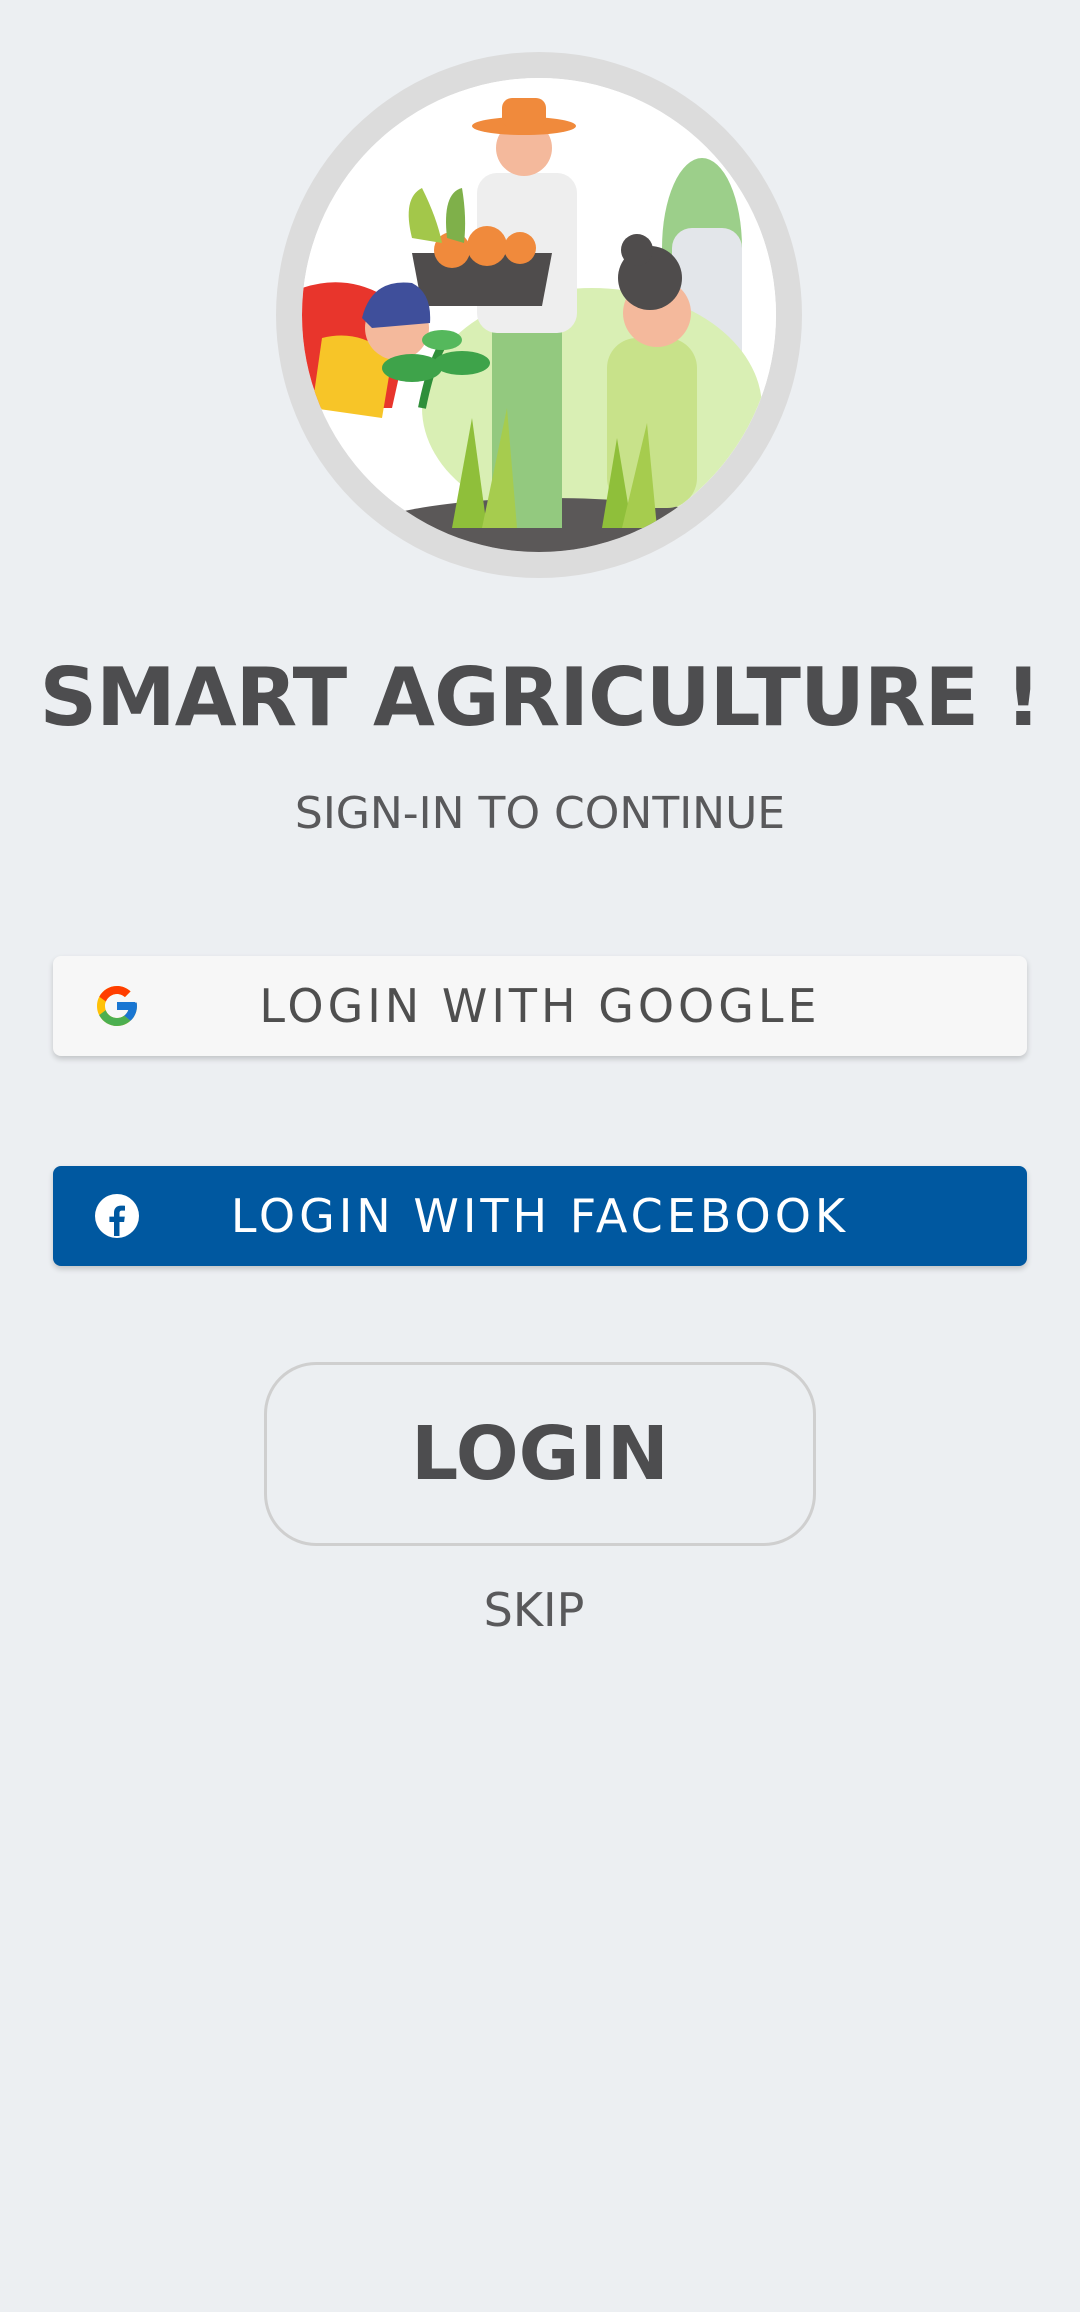 This screenshot has width=1080, height=2312. What do you see at coordinates (540, 697) in the screenshot?
I see `app-title: SMART AGRICULTURE !` at bounding box center [540, 697].